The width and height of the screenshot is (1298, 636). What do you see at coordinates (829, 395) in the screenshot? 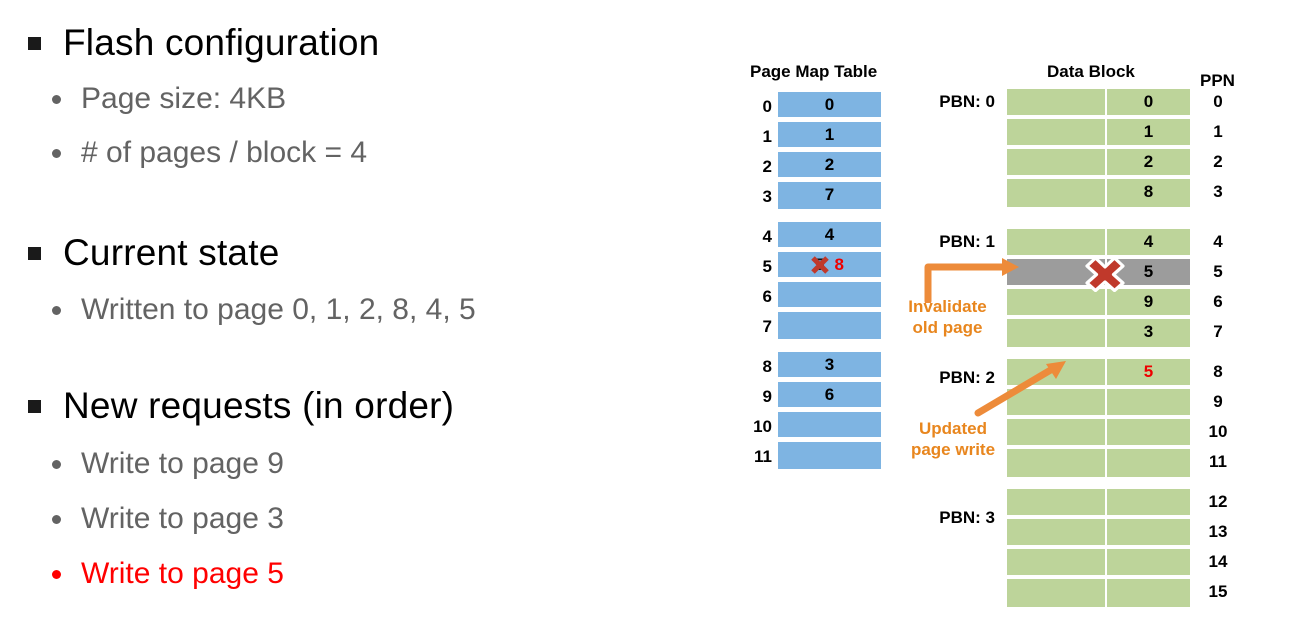
I see `pmt-cell-9: 6` at bounding box center [829, 395].